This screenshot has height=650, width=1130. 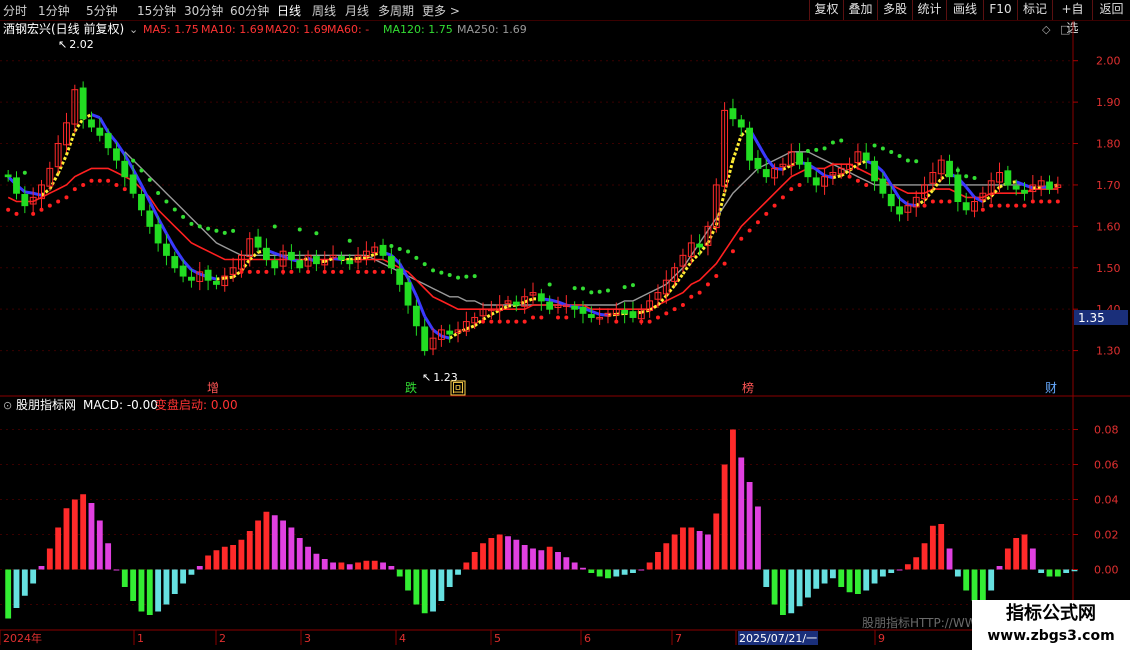 I want to click on date-label: 2025/07/21/一, so click(x=778, y=638).